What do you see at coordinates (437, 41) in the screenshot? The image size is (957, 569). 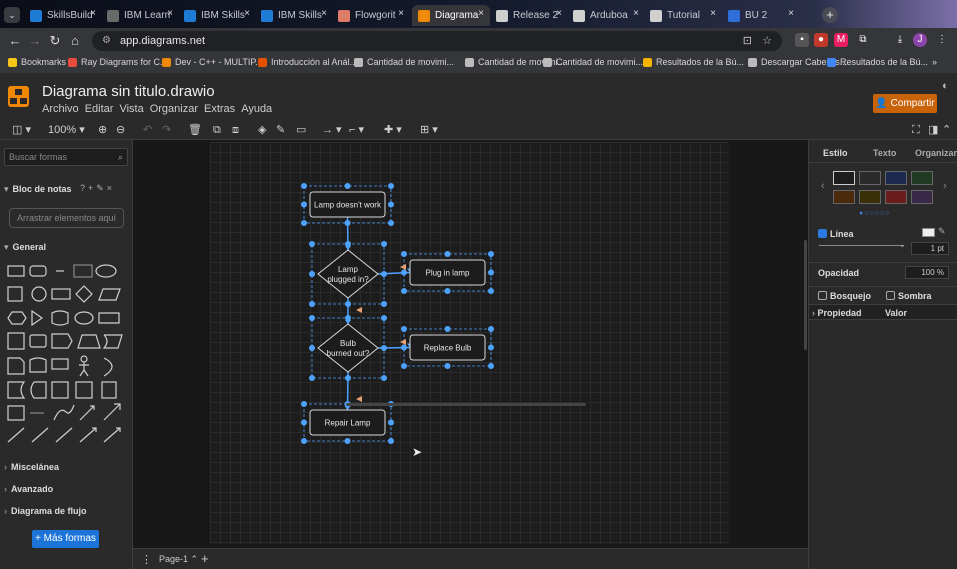 I see `address-bar: ⚙ app.diagrams.net ⊡ ☆` at bounding box center [437, 41].